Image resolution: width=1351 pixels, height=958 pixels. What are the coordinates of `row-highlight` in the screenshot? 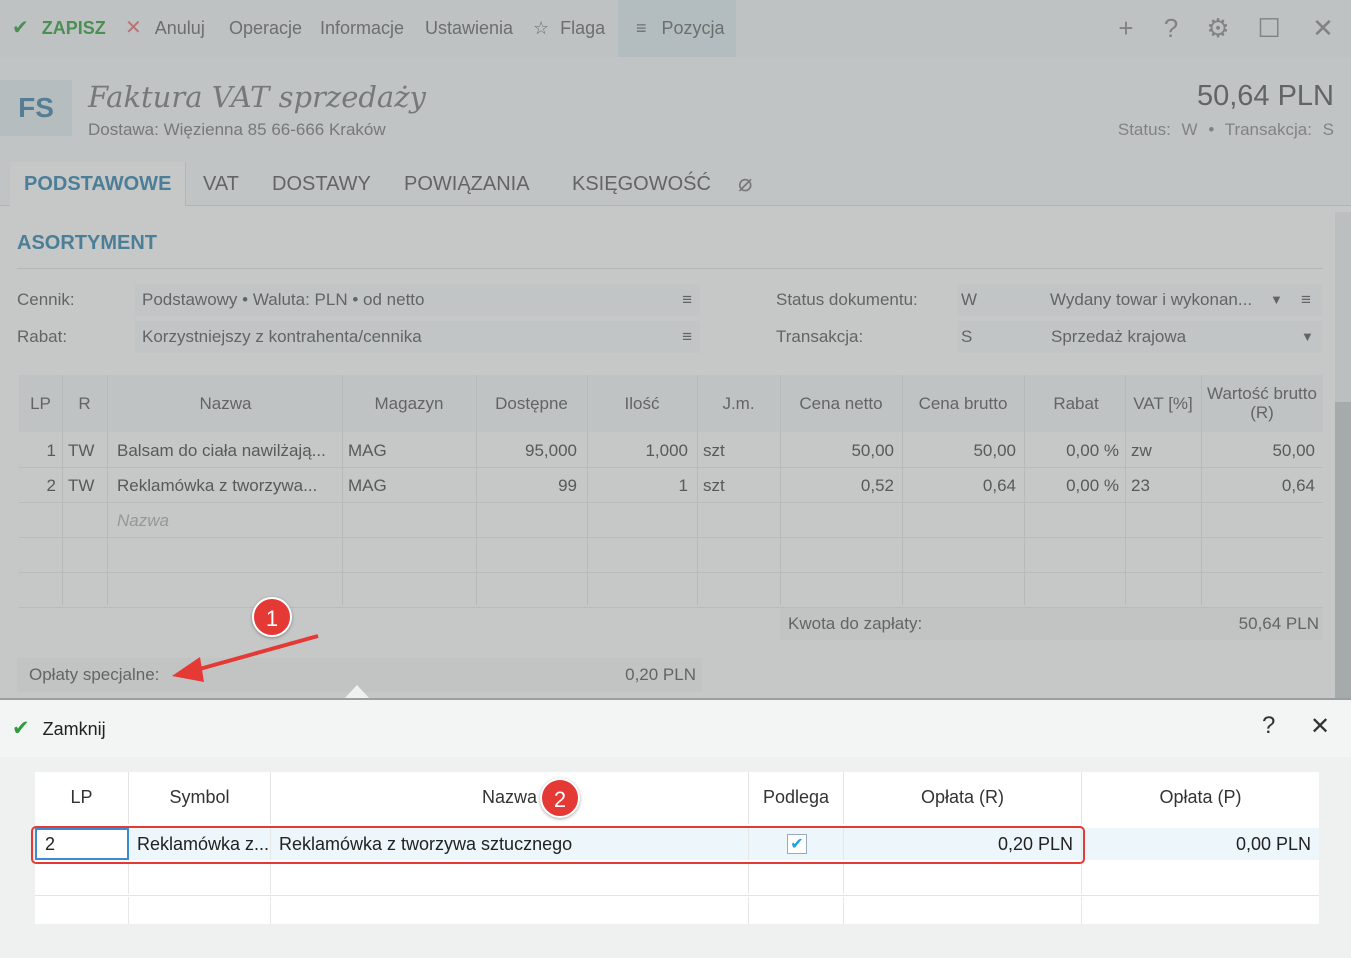 It's located at (558, 845).